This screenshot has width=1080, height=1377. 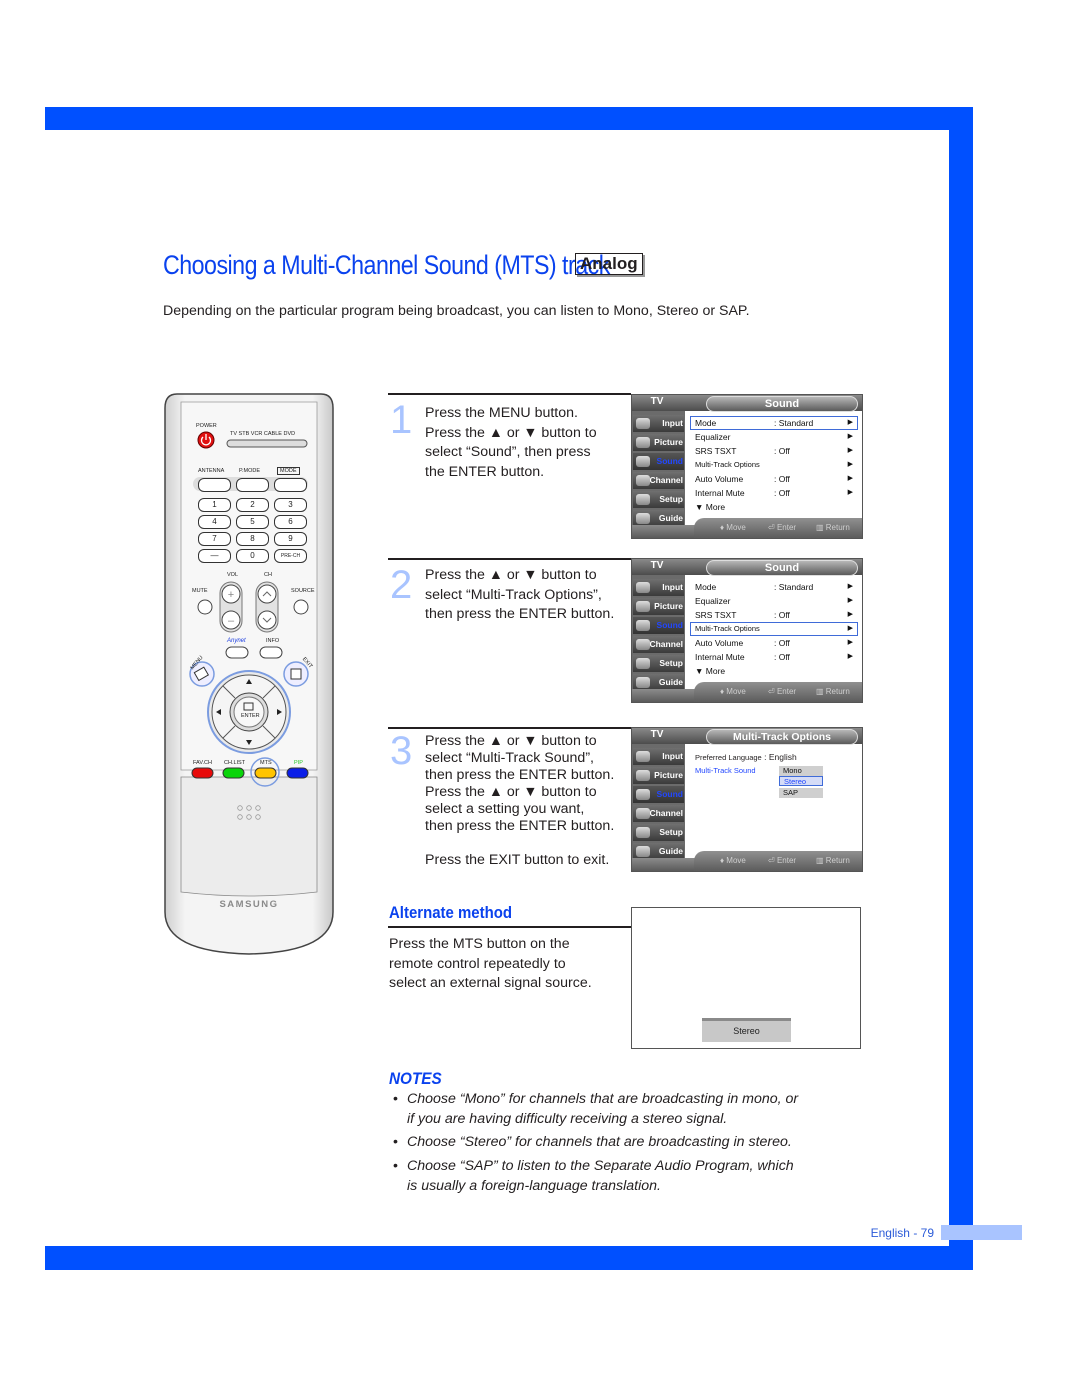 I want to click on pip-button, so click(x=297, y=773).